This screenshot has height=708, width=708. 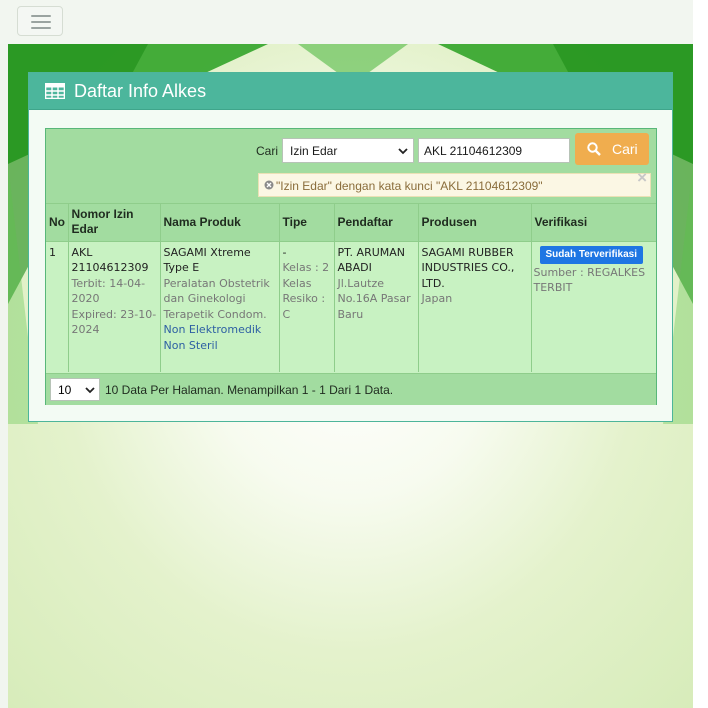 I want to click on panel-title: Daftar Info Alkes, so click(x=140, y=91).